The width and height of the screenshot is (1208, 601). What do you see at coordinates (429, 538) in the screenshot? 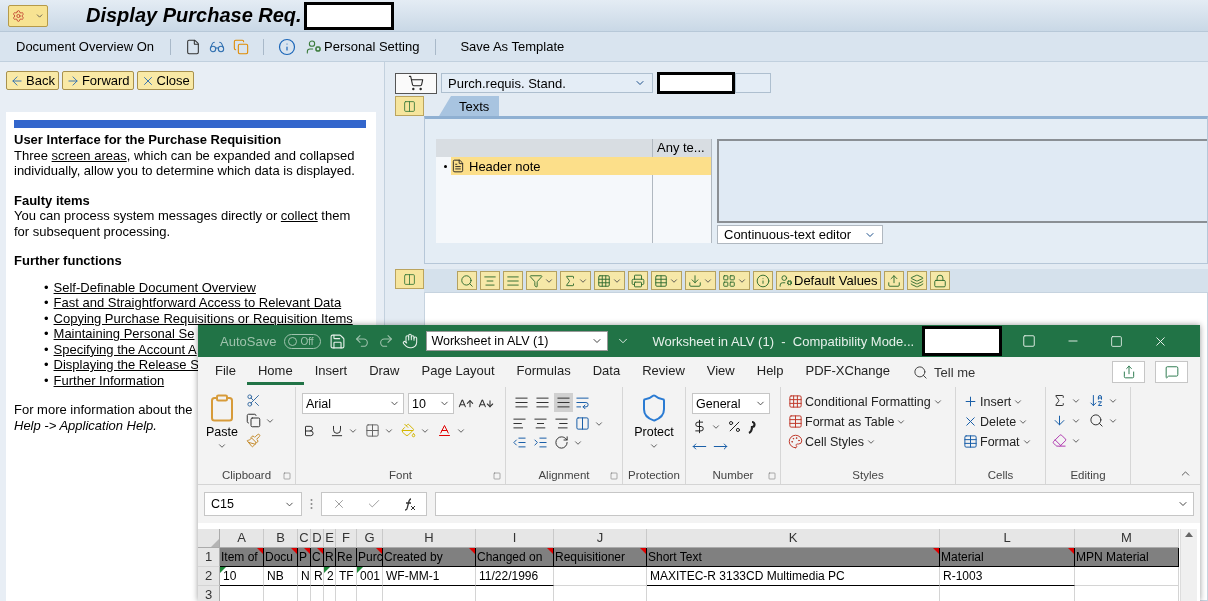
I see `column-header: H` at bounding box center [429, 538].